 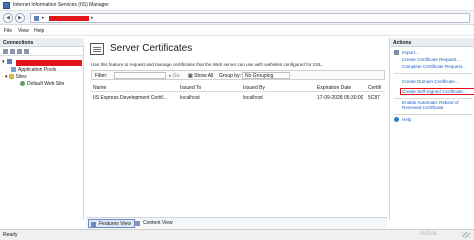 What do you see at coordinates (5, 51) in the screenshot?
I see `new-connection-icon` at bounding box center [5, 51].